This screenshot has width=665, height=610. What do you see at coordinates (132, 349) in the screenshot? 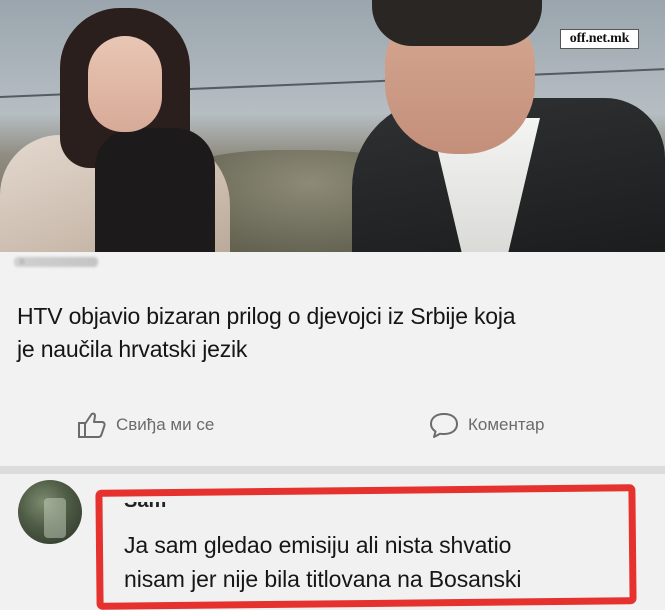
I see `headline-line-2: je naučila hrvatski jezik` at bounding box center [132, 349].